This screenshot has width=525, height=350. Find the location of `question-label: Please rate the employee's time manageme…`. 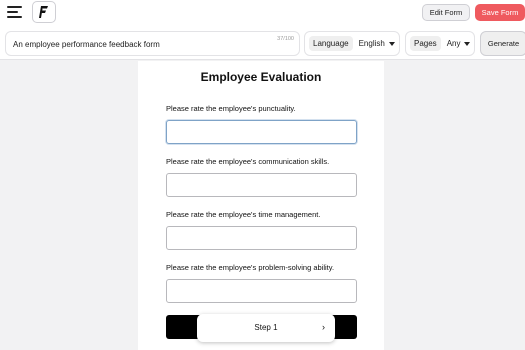

question-label: Please rate the employee's time manageme… is located at coordinates (243, 214).